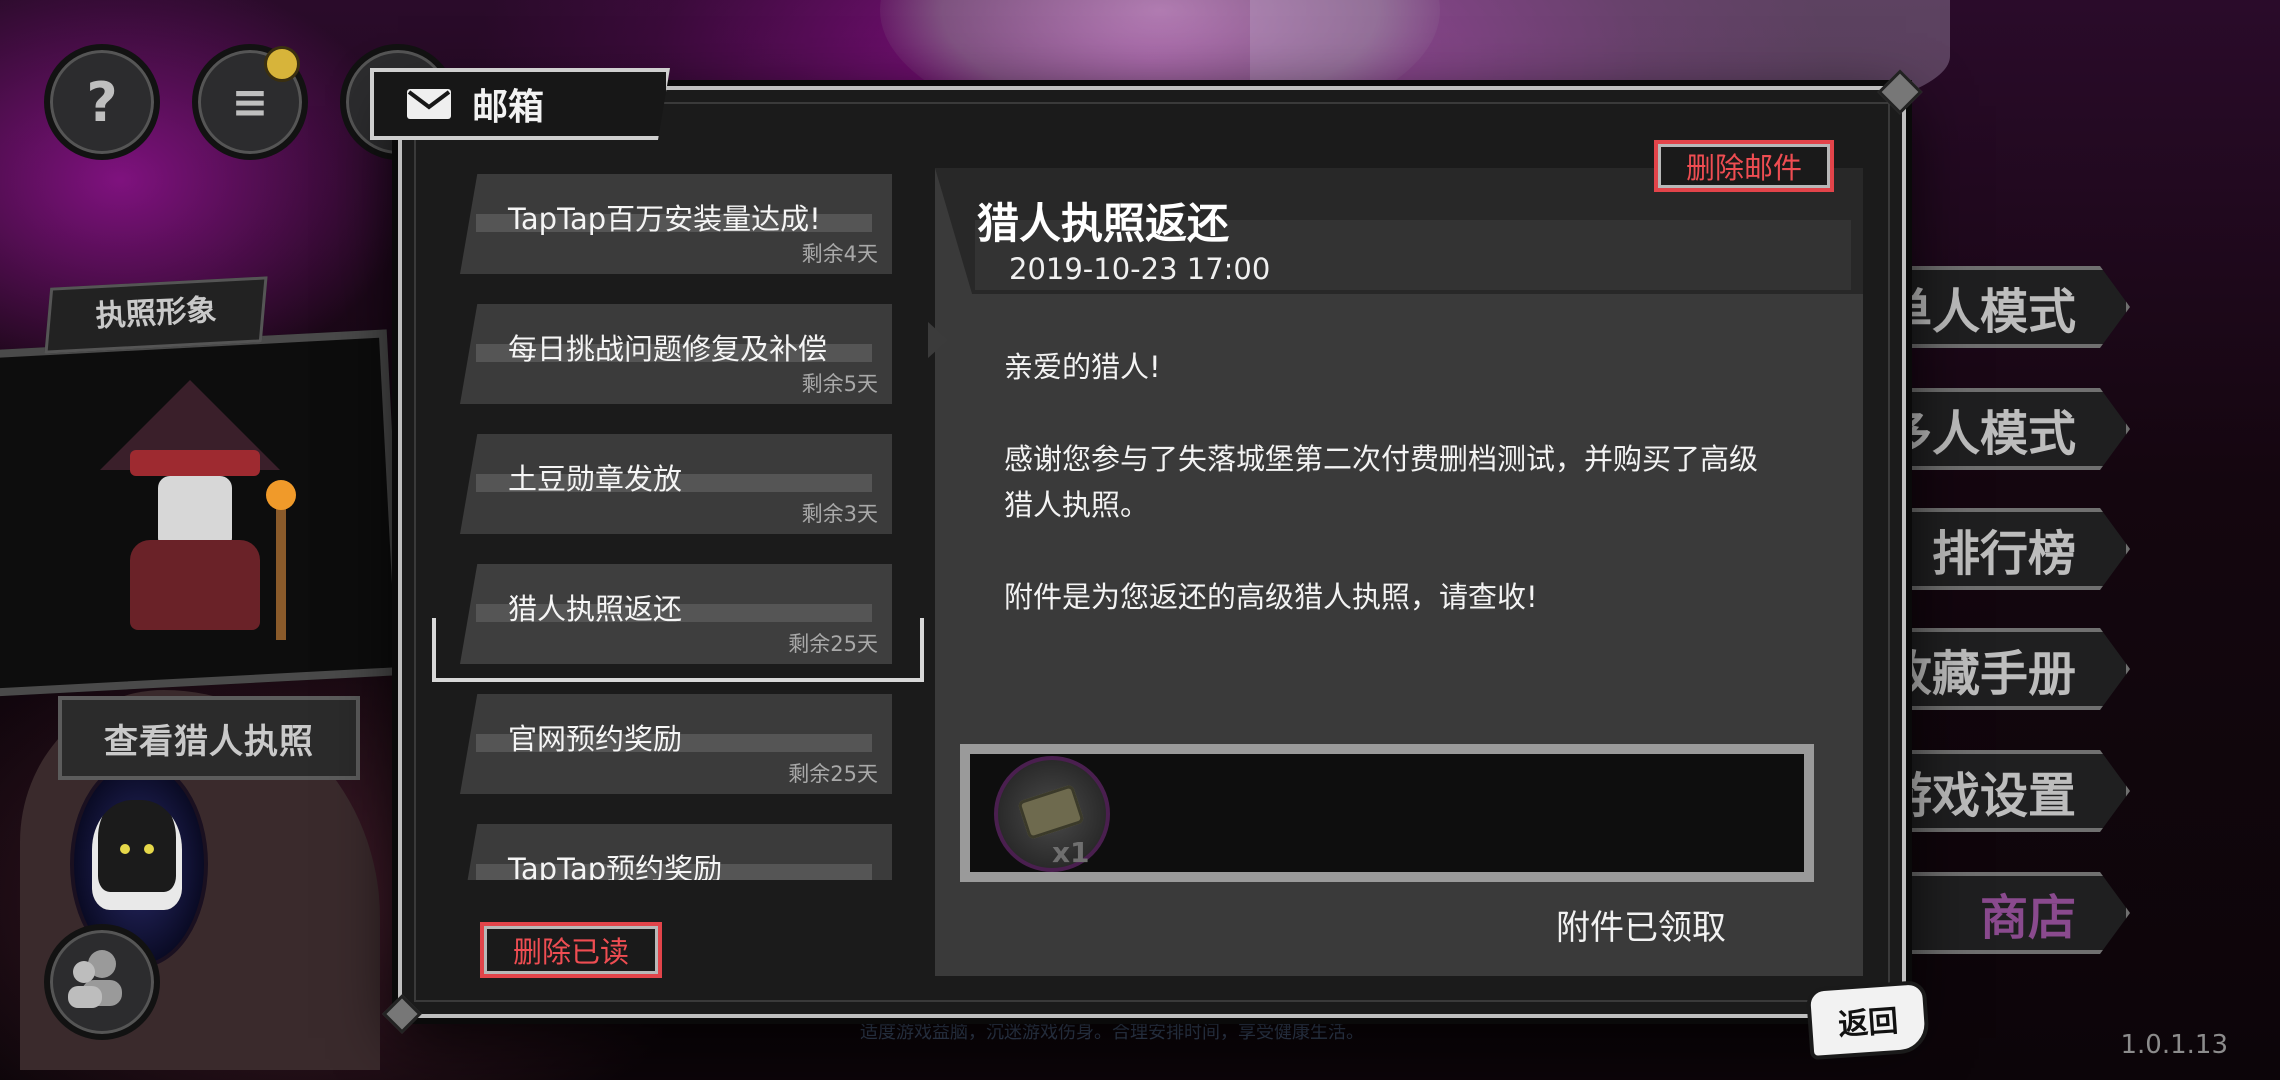  I want to click on menu-label: 游戏设置, so click(1980, 796).